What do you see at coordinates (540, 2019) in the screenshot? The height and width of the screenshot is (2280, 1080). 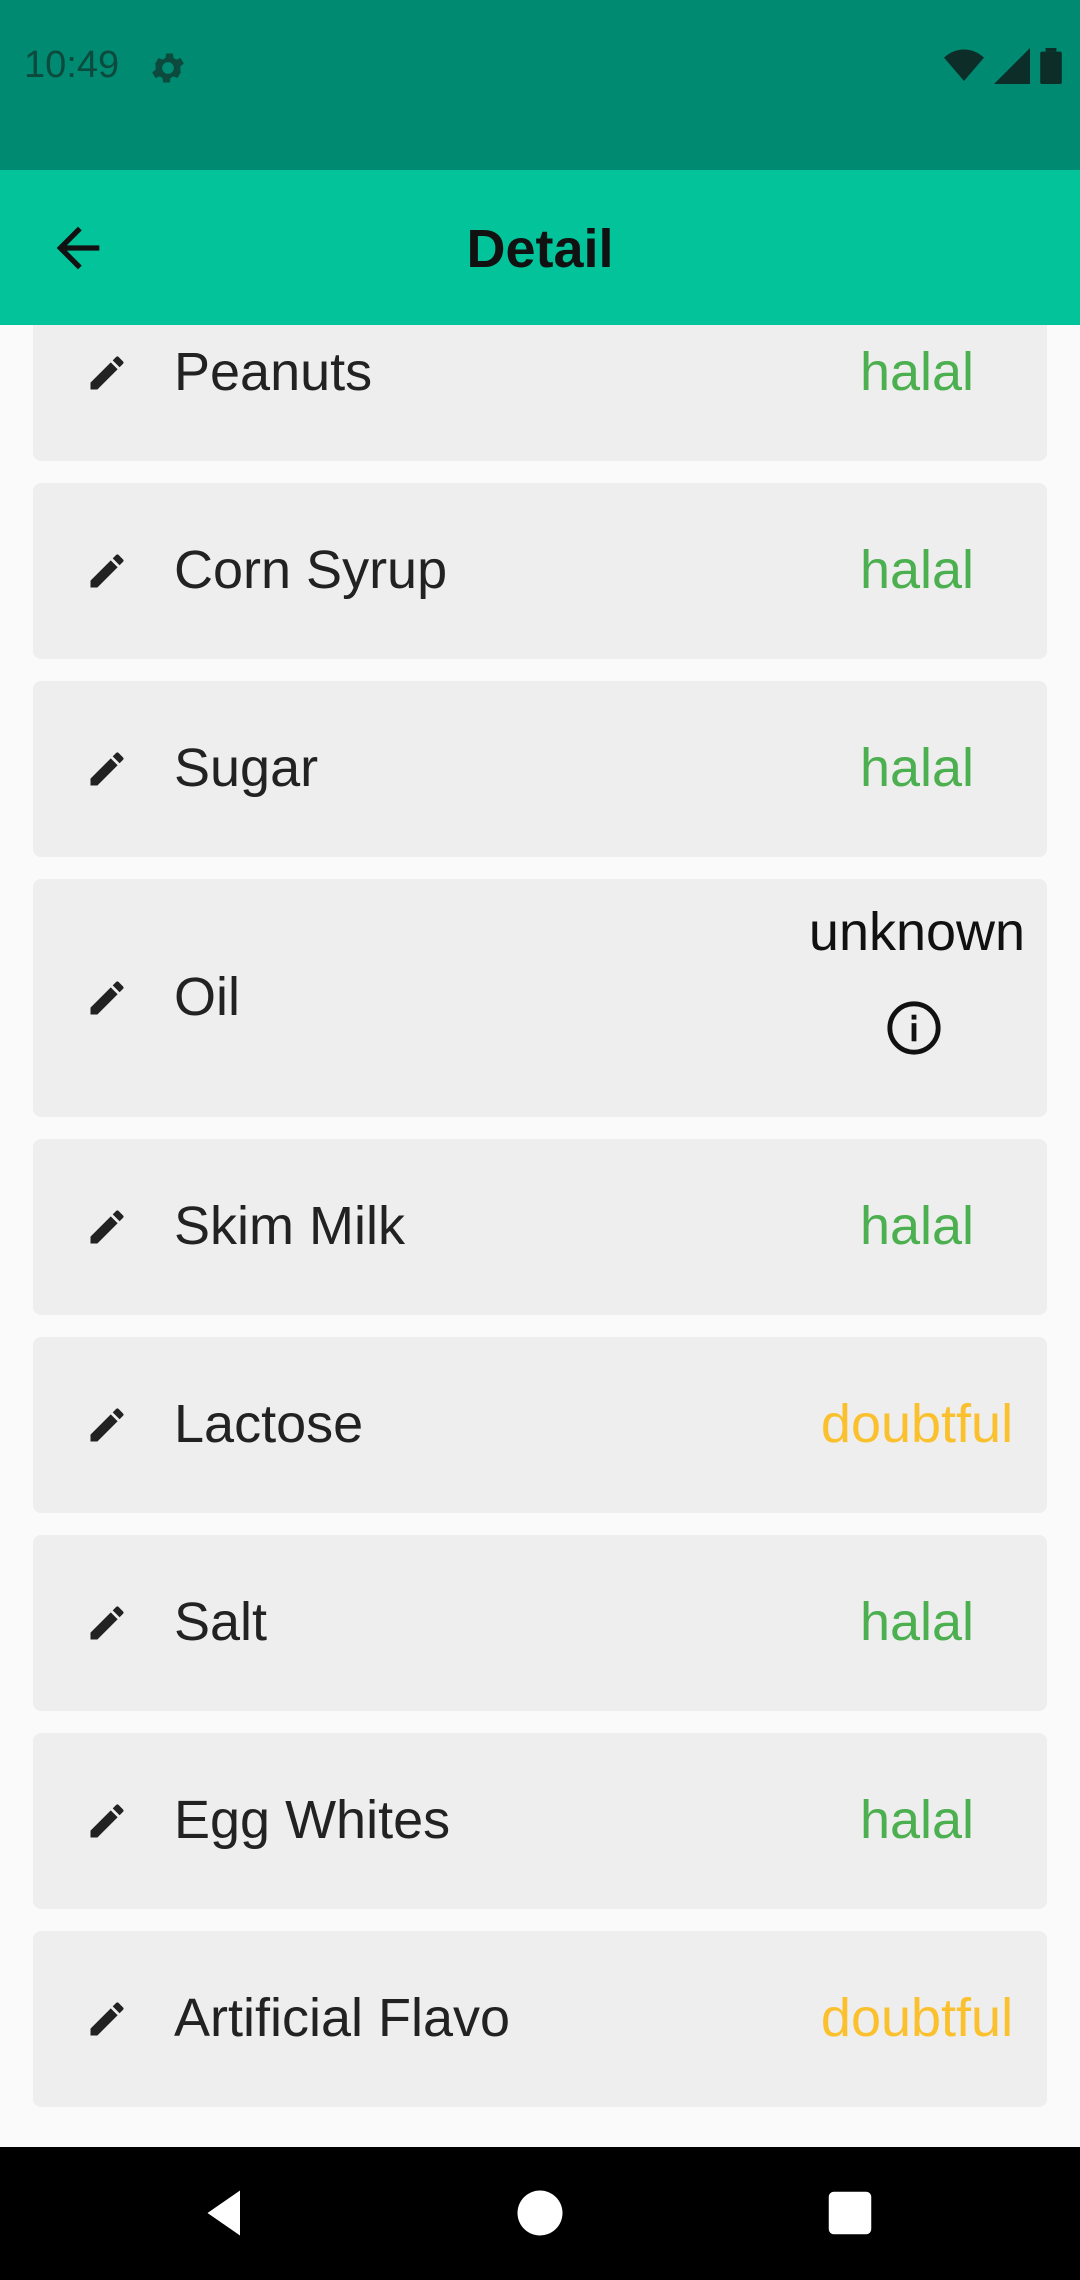 I see `ingredient-card: Artificial Flavo doubtful` at bounding box center [540, 2019].